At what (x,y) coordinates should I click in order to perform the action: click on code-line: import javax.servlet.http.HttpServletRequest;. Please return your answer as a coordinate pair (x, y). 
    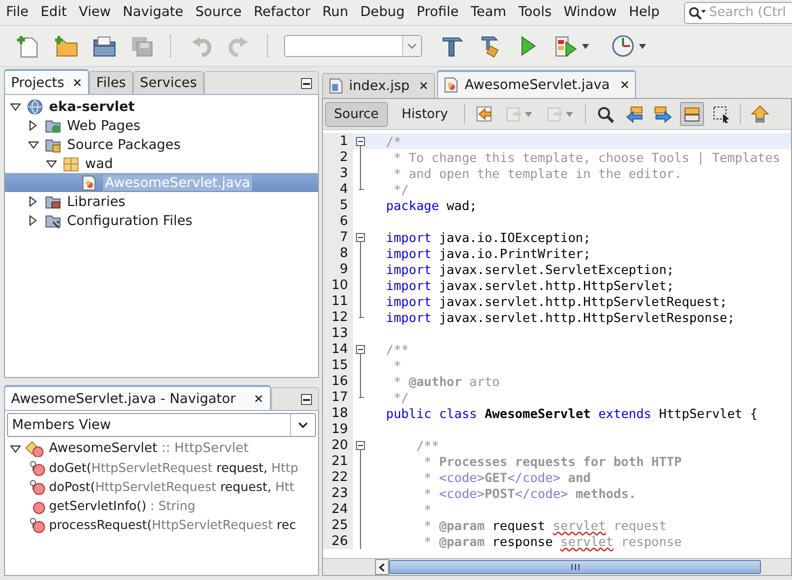
    Looking at the image, I should click on (557, 301).